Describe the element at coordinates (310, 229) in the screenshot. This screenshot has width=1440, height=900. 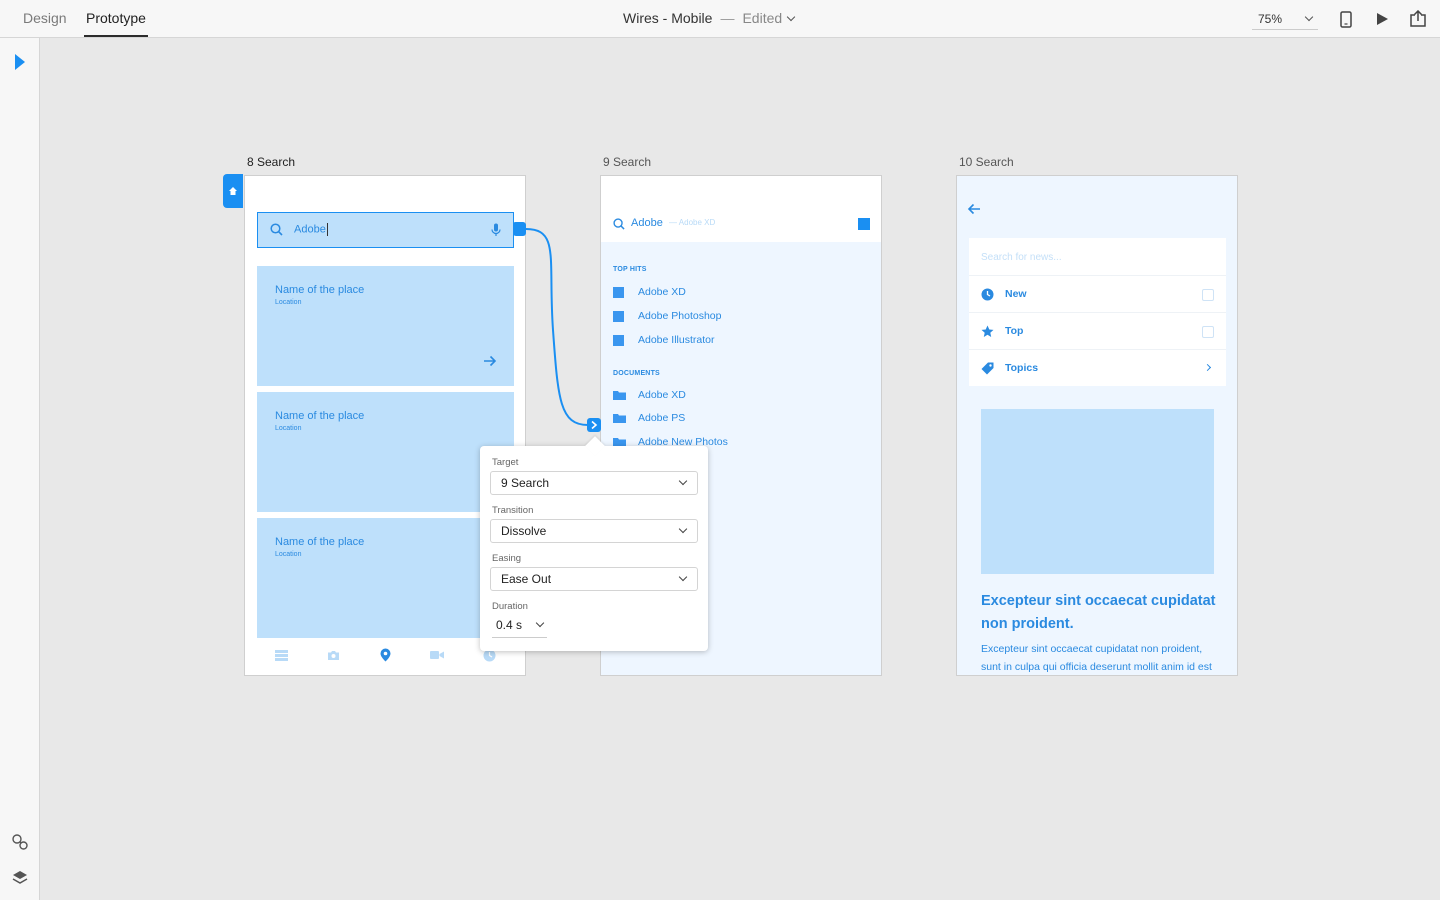
I see `search-input-value: Adobe` at that location.